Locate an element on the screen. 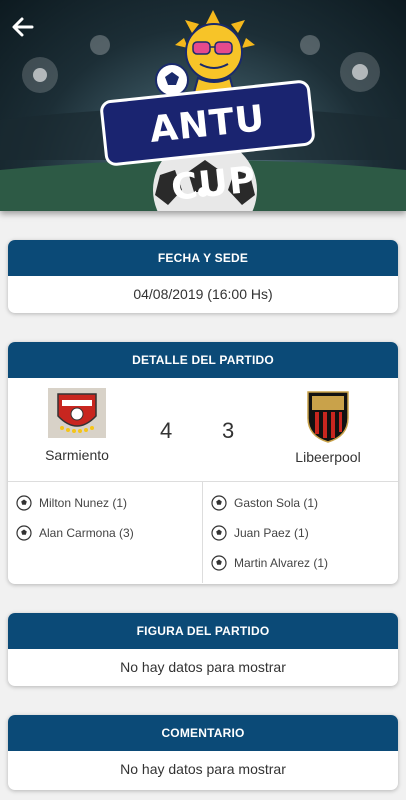  back-button is located at coordinates (23, 27).